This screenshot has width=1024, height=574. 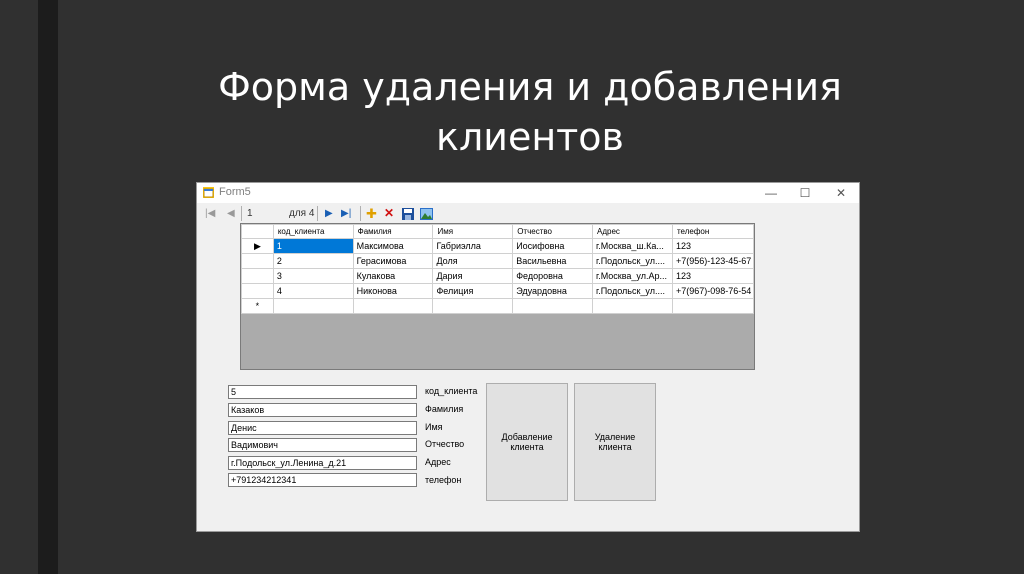 I want to click on add-new-icon: ✚, so click(x=371, y=213).